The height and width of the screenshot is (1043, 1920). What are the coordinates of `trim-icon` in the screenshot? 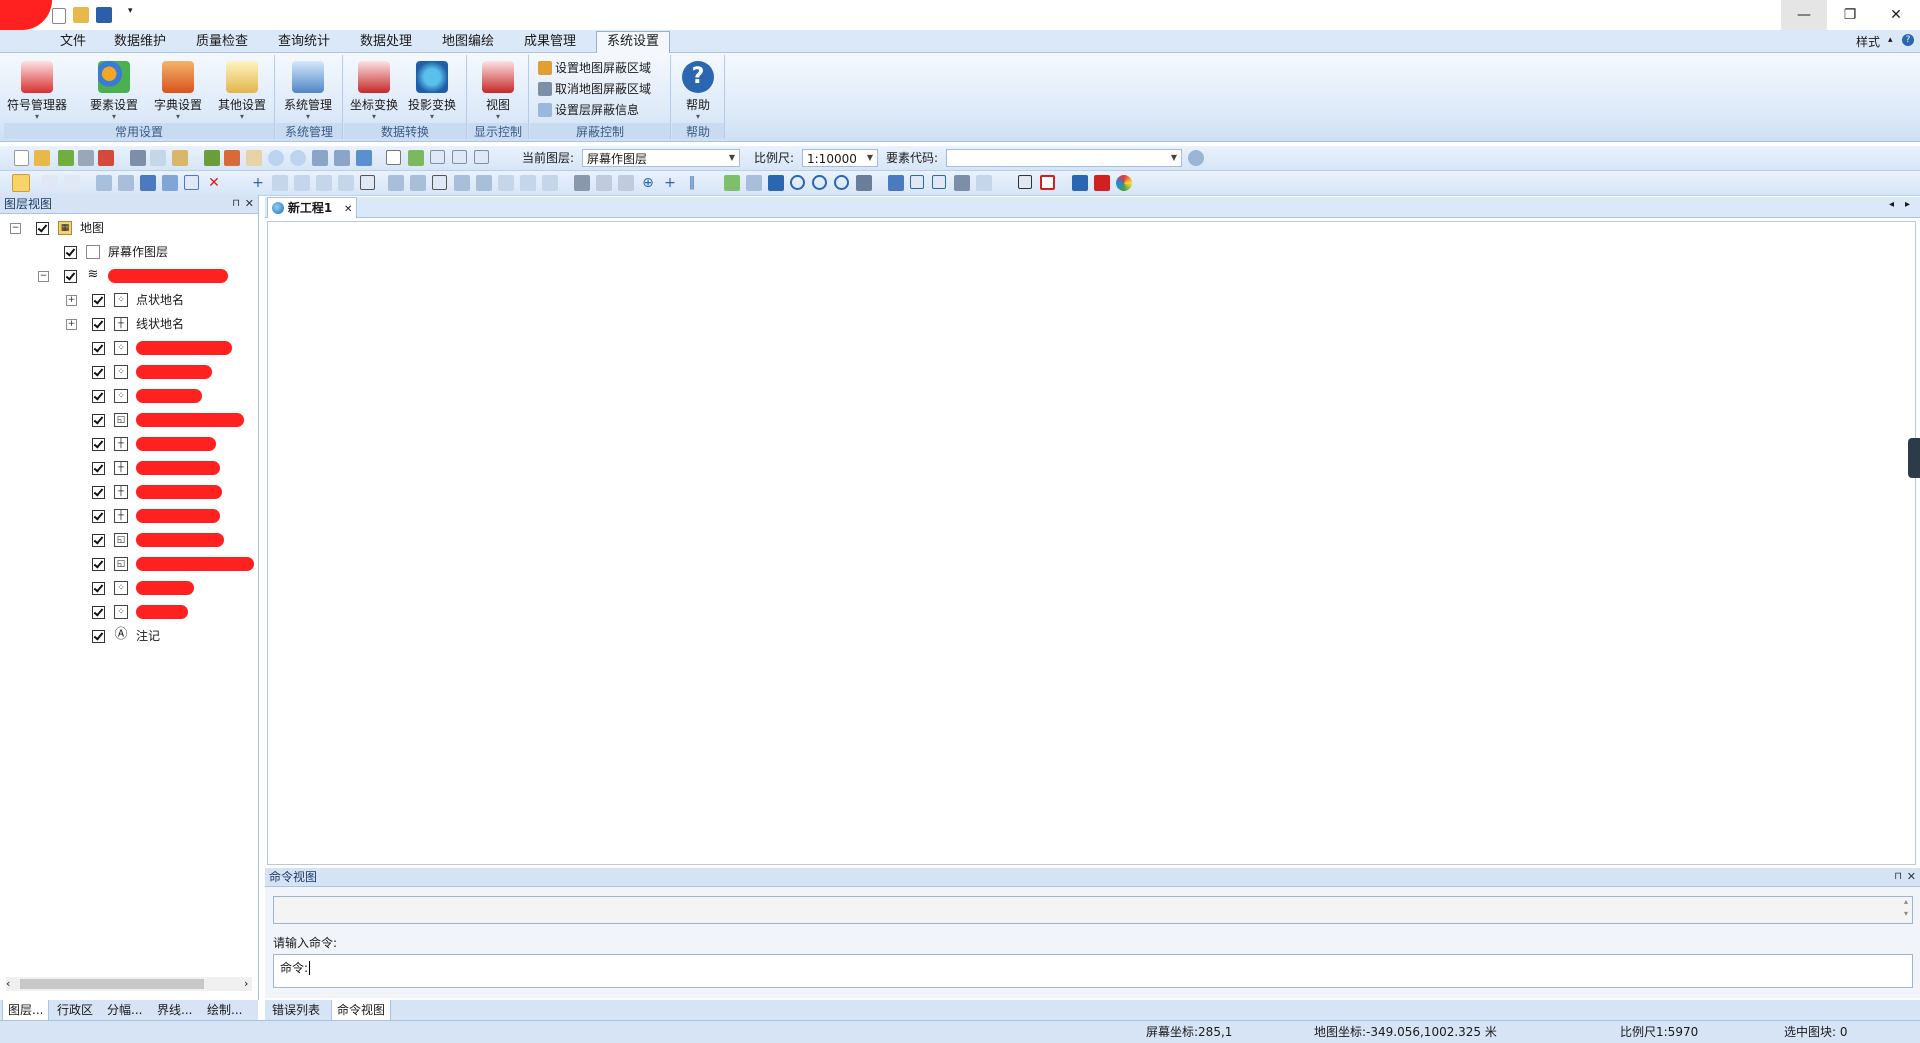 It's located at (528, 183).